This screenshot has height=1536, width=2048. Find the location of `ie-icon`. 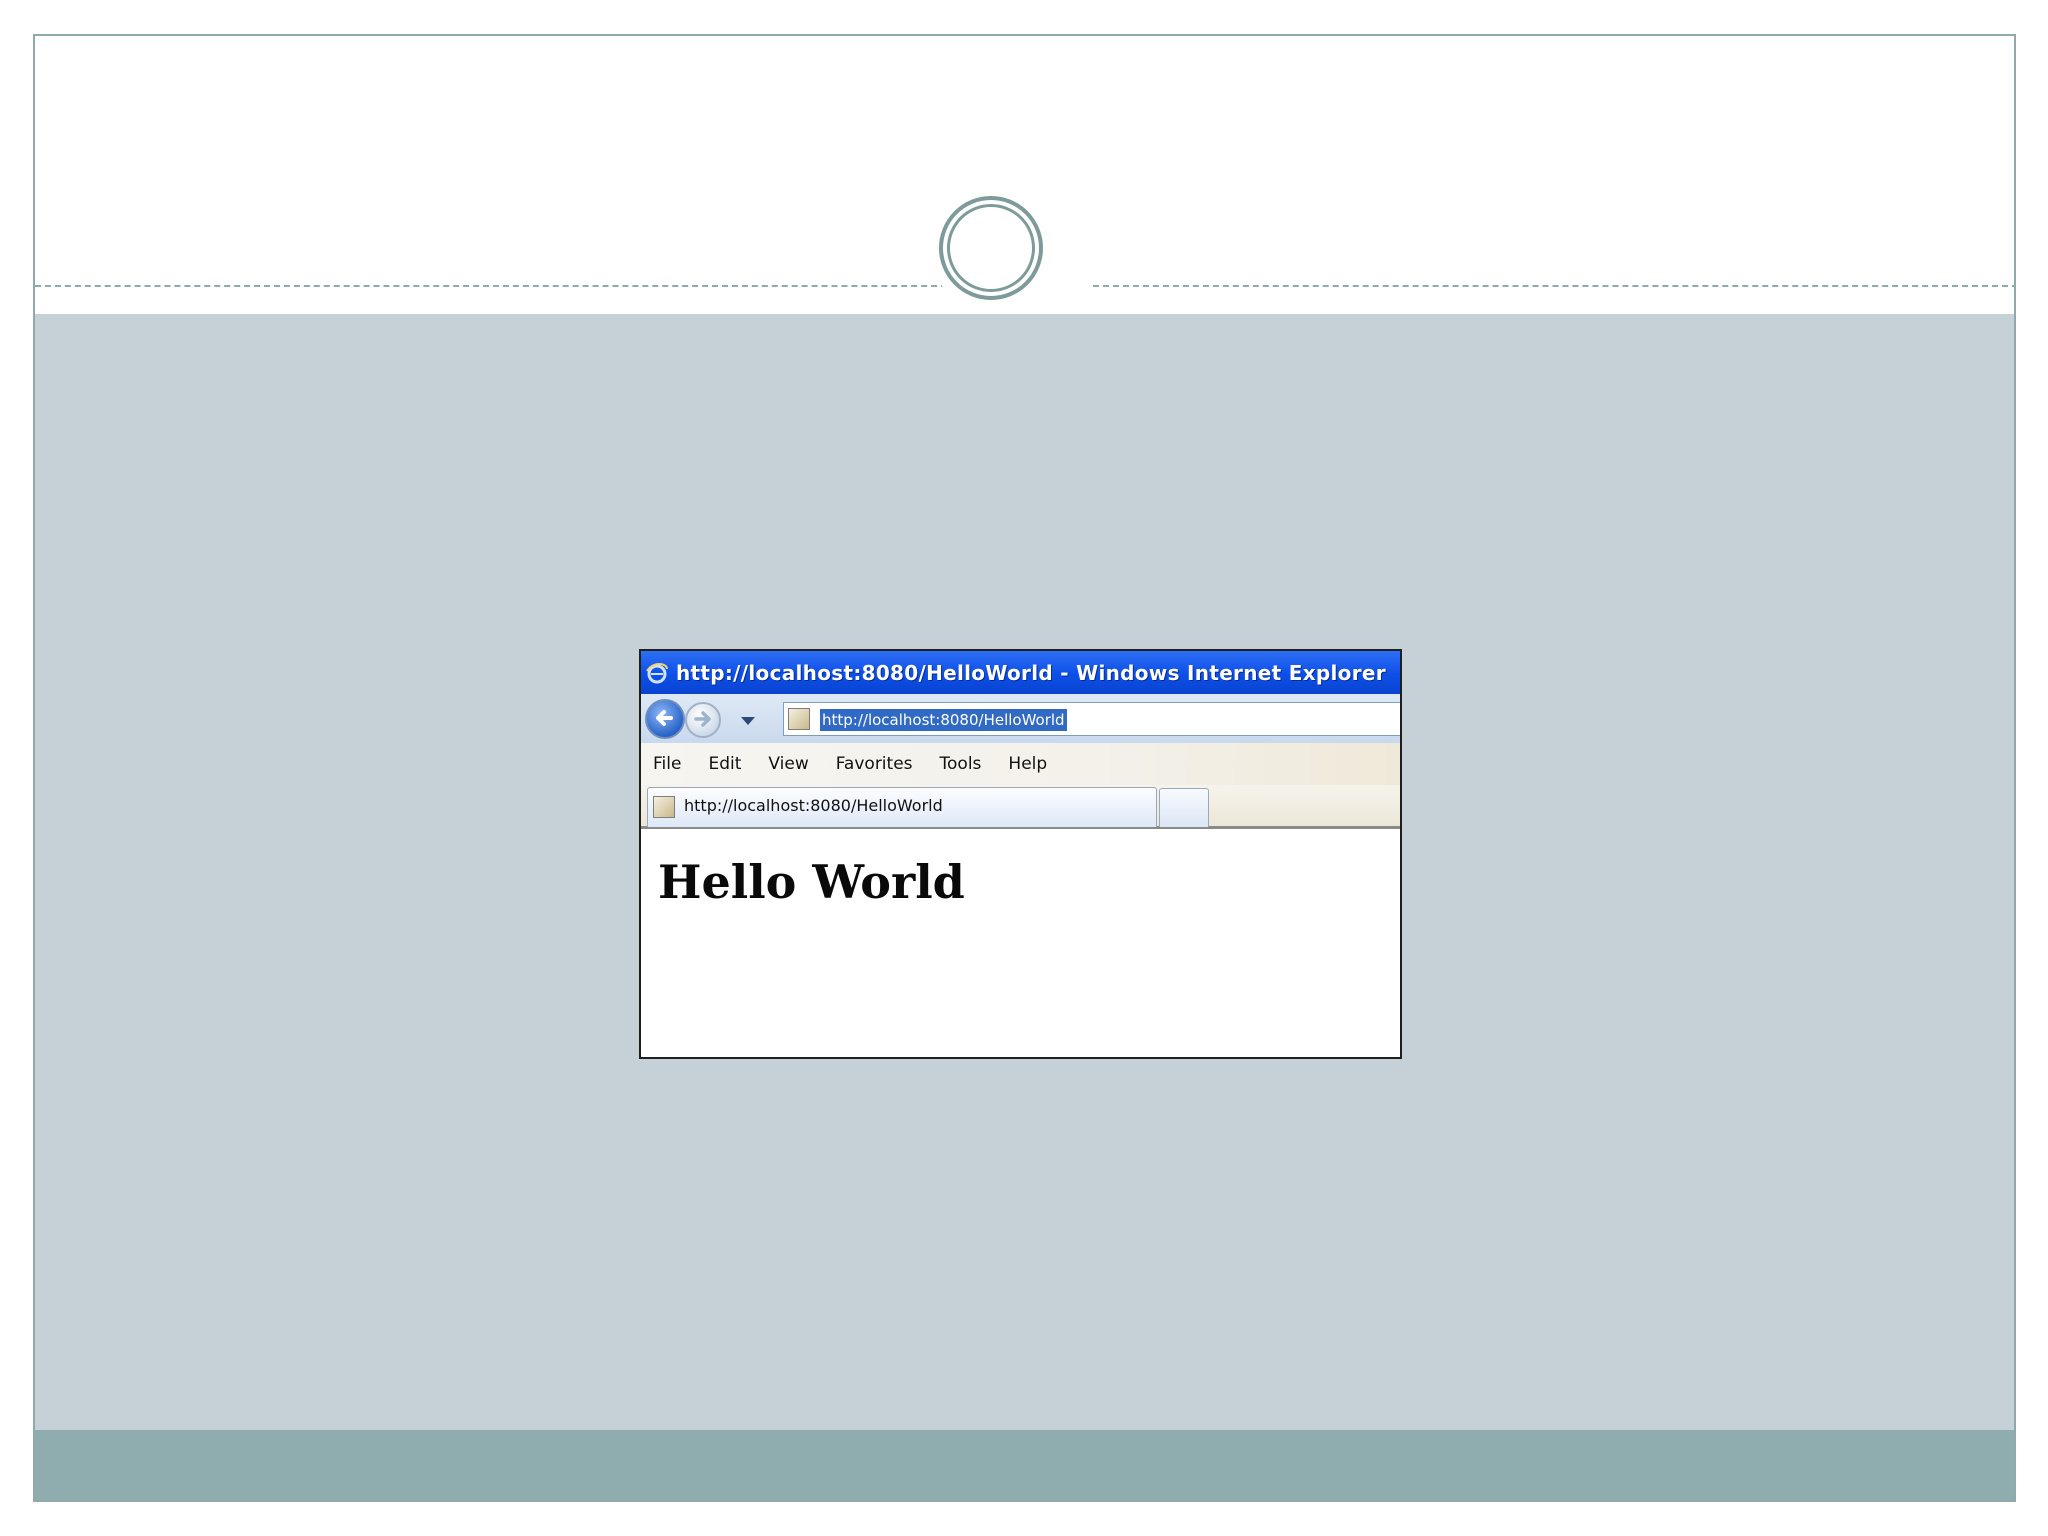

ie-icon is located at coordinates (657, 672).